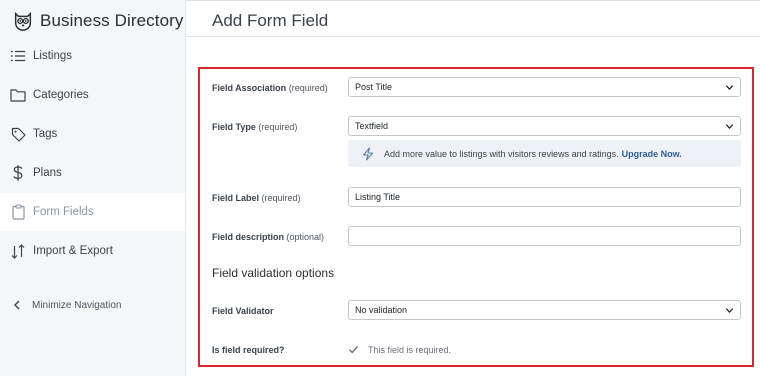 This screenshot has height=376, width=760. Describe the element at coordinates (544, 197) in the screenshot. I see `field-label-input: Listing Title` at that location.